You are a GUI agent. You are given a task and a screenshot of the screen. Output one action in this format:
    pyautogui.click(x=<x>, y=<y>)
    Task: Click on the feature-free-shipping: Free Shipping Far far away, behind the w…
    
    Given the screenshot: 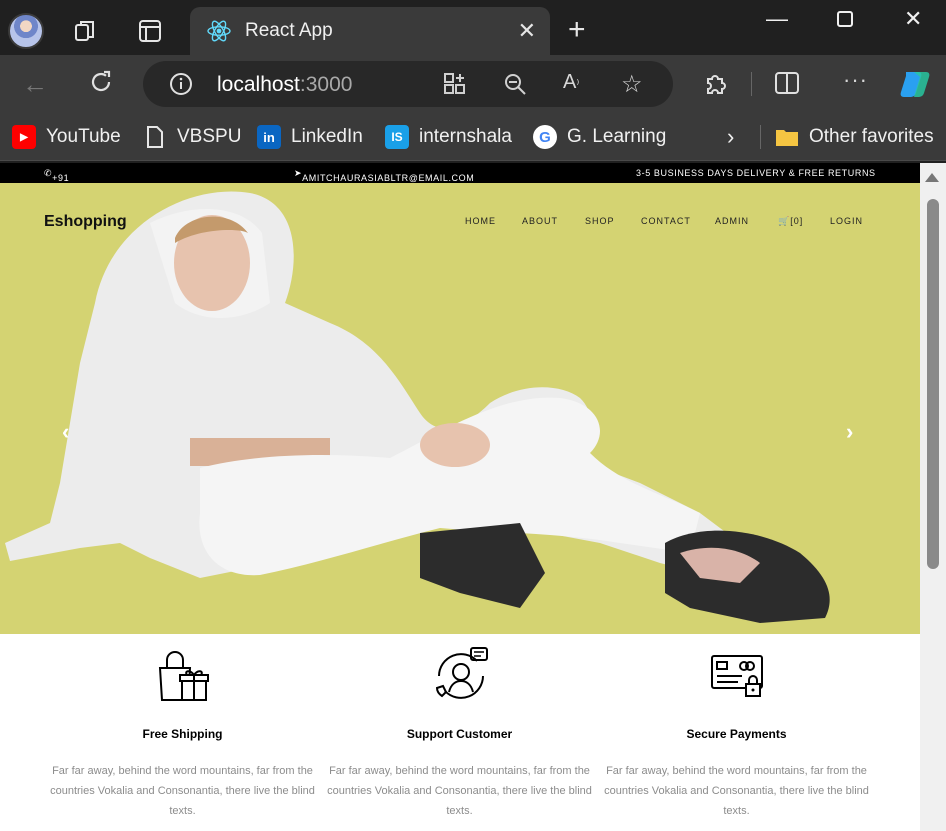 What is the action you would take?
    pyautogui.click(x=182, y=732)
    